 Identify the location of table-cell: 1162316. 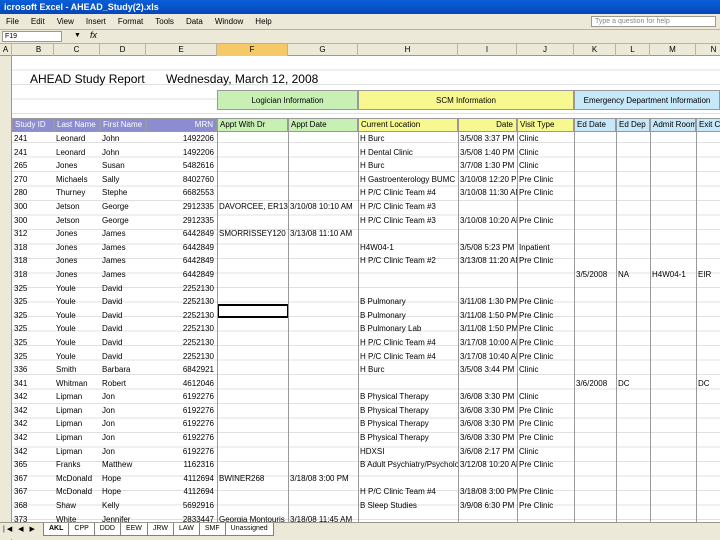
(181, 465).